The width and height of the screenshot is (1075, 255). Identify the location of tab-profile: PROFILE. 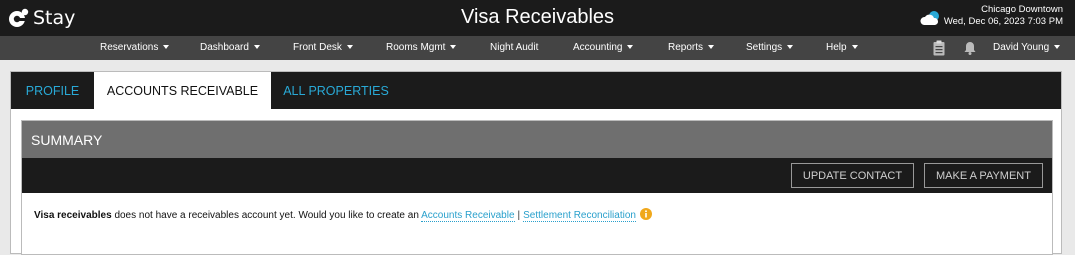
(52, 90).